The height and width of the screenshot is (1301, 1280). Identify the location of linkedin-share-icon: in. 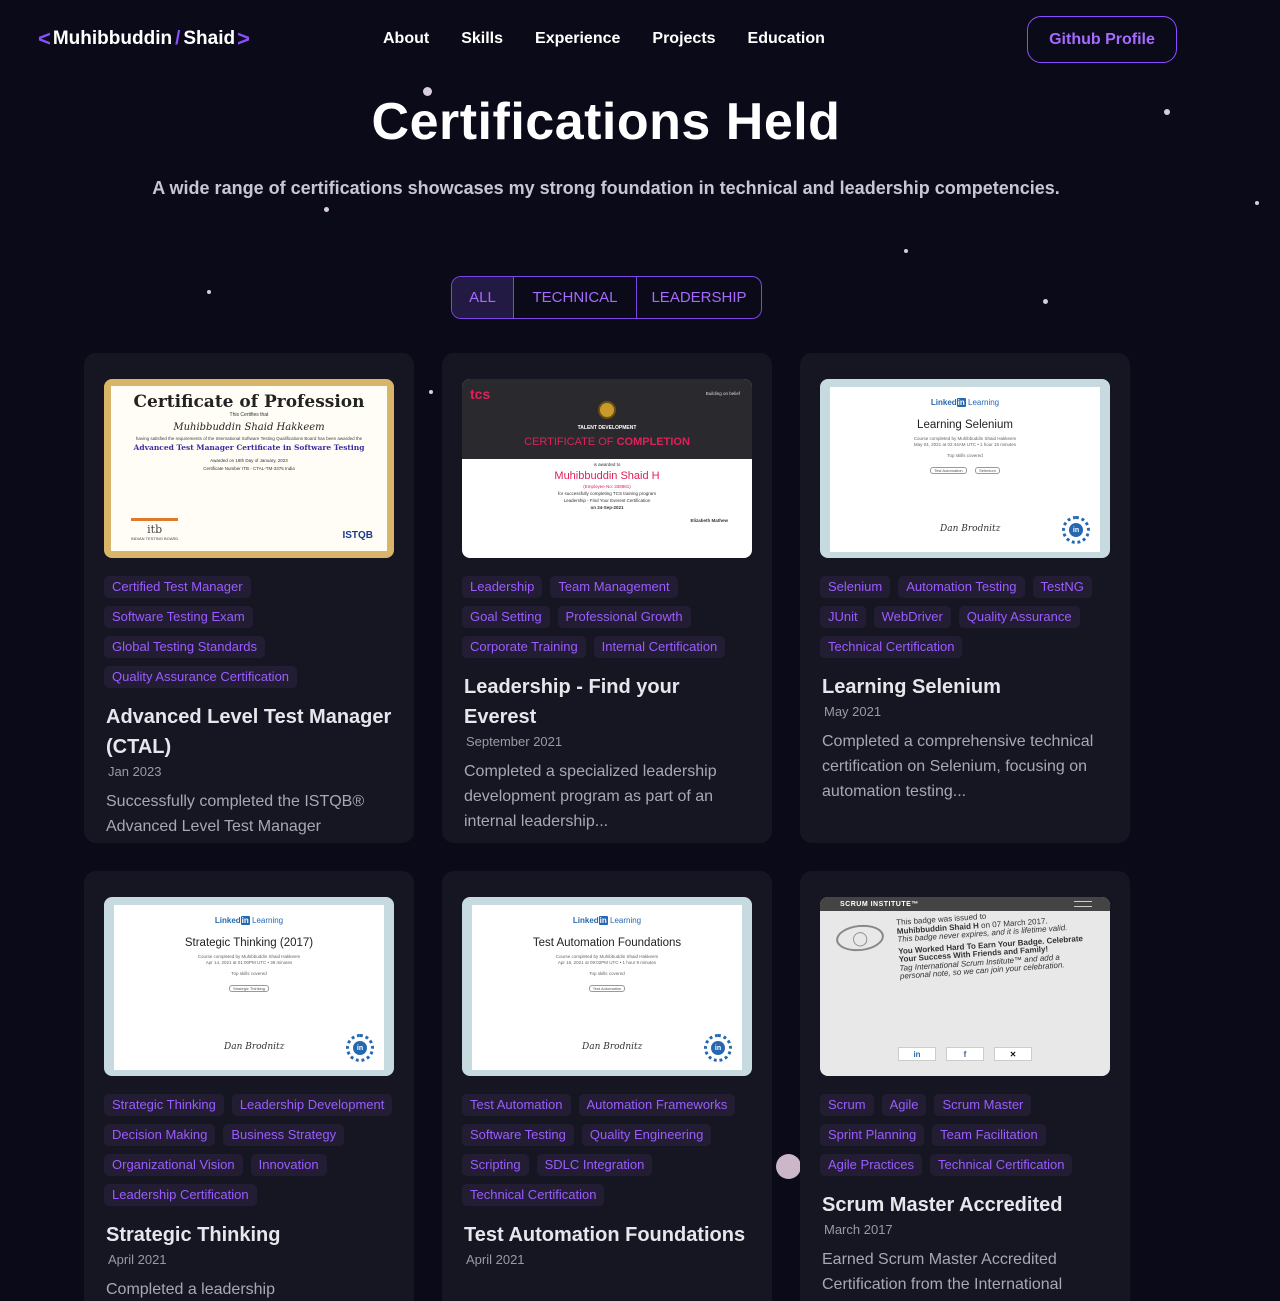
(917, 1054).